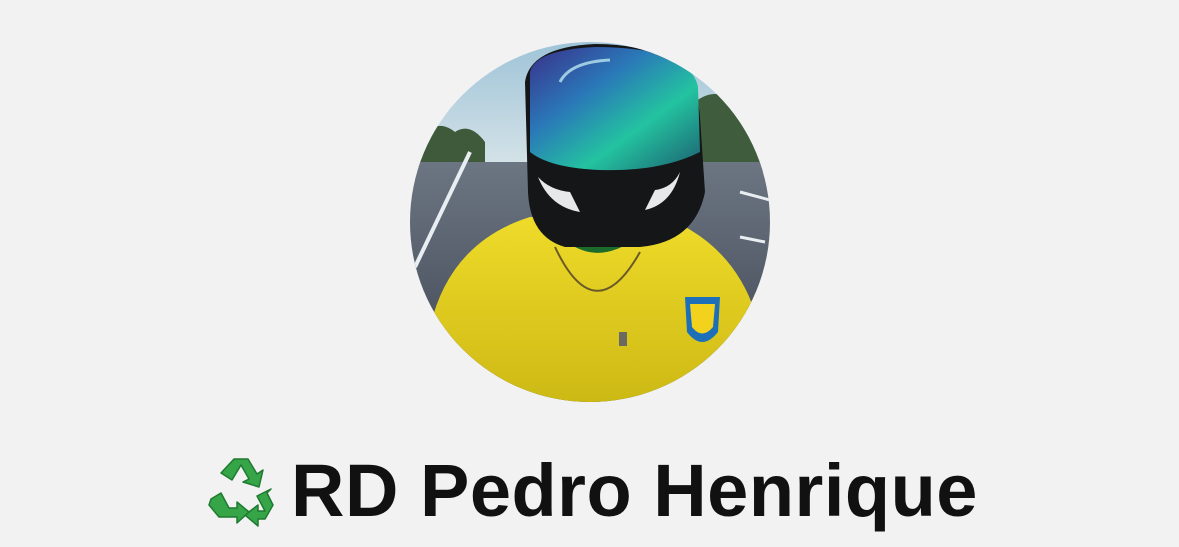 The height and width of the screenshot is (547, 1179). I want to click on recycle-icon, so click(241, 491).